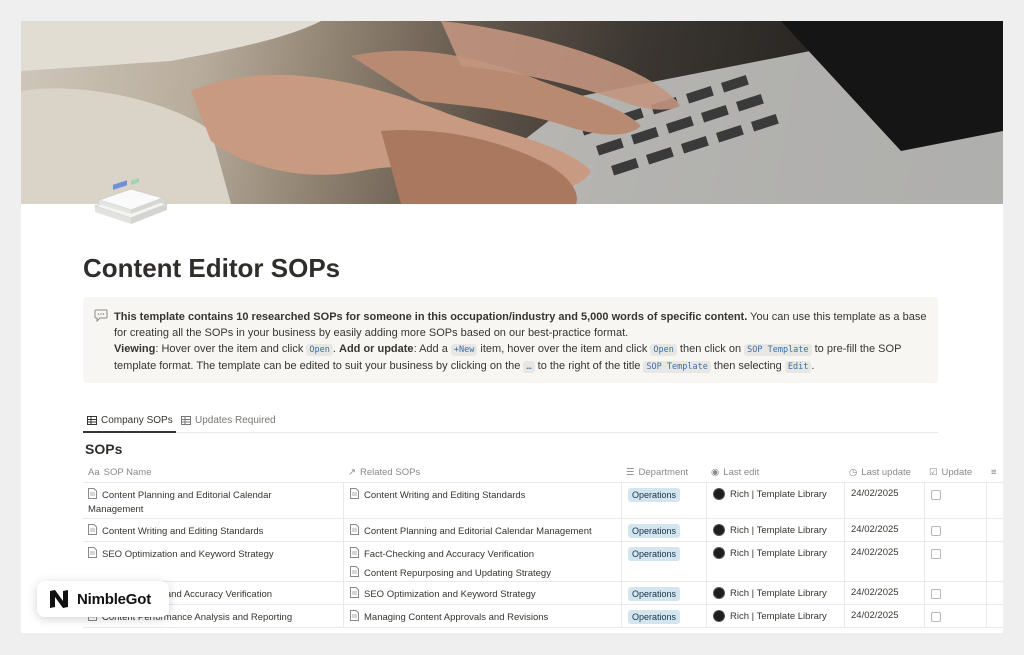  What do you see at coordinates (319, 350) in the screenshot?
I see `open-code: Open` at bounding box center [319, 350].